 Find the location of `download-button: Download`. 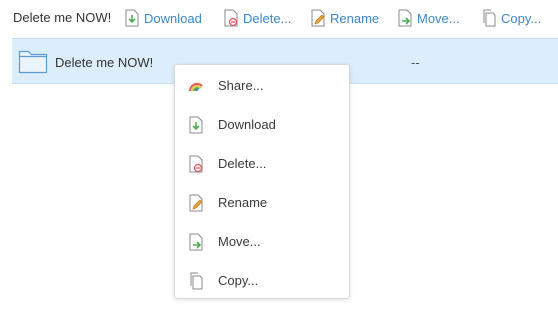

download-button: Download is located at coordinates (163, 18).